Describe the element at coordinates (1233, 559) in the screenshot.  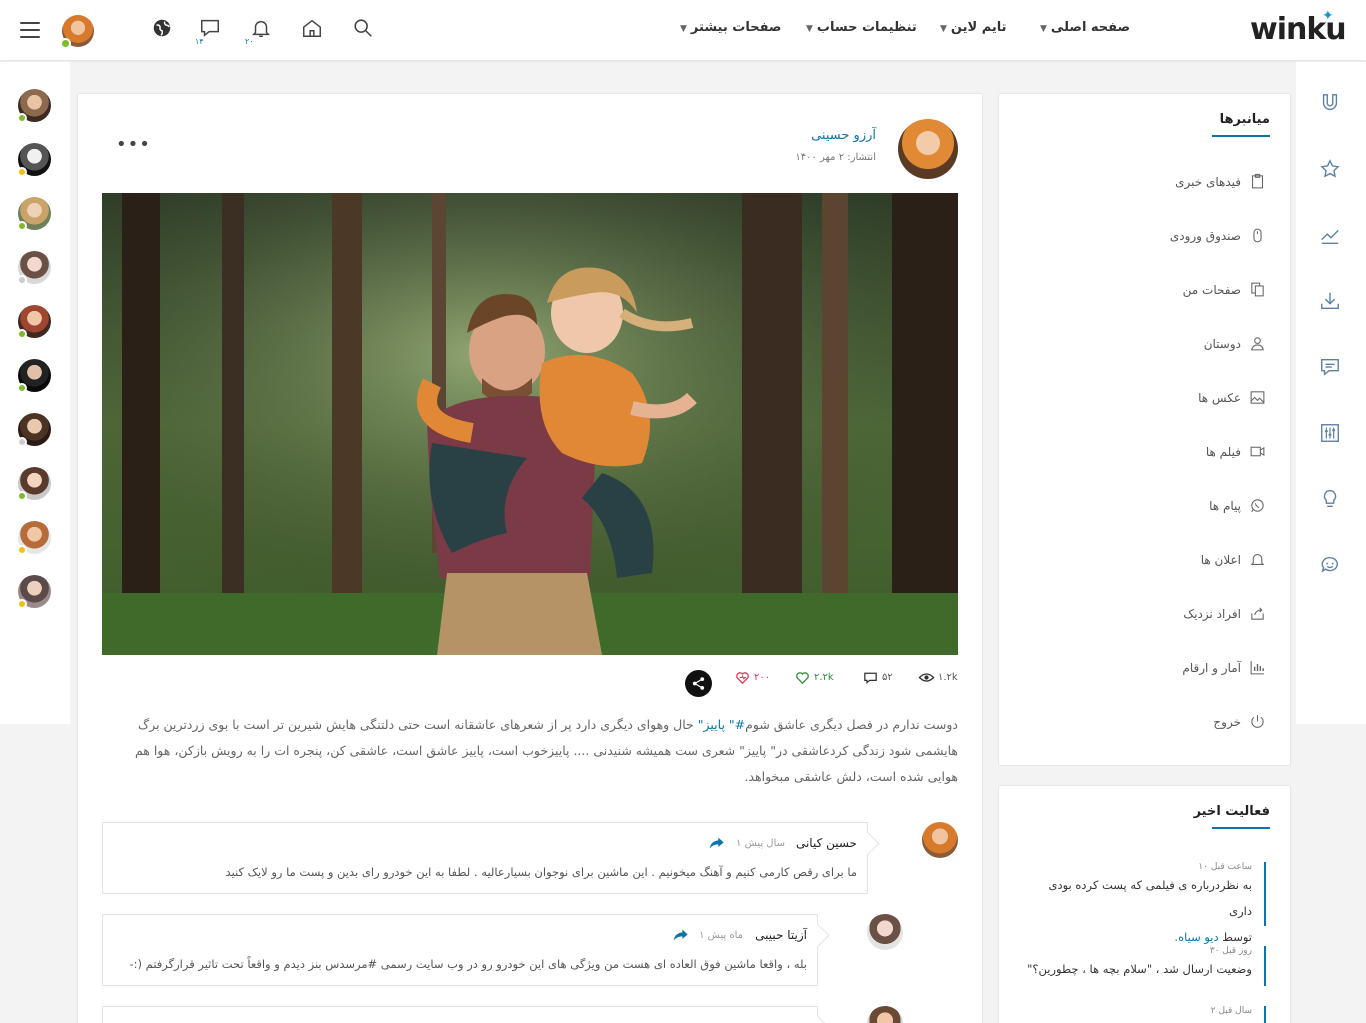
I see `shortcut-notifications: اعلان ها` at that location.